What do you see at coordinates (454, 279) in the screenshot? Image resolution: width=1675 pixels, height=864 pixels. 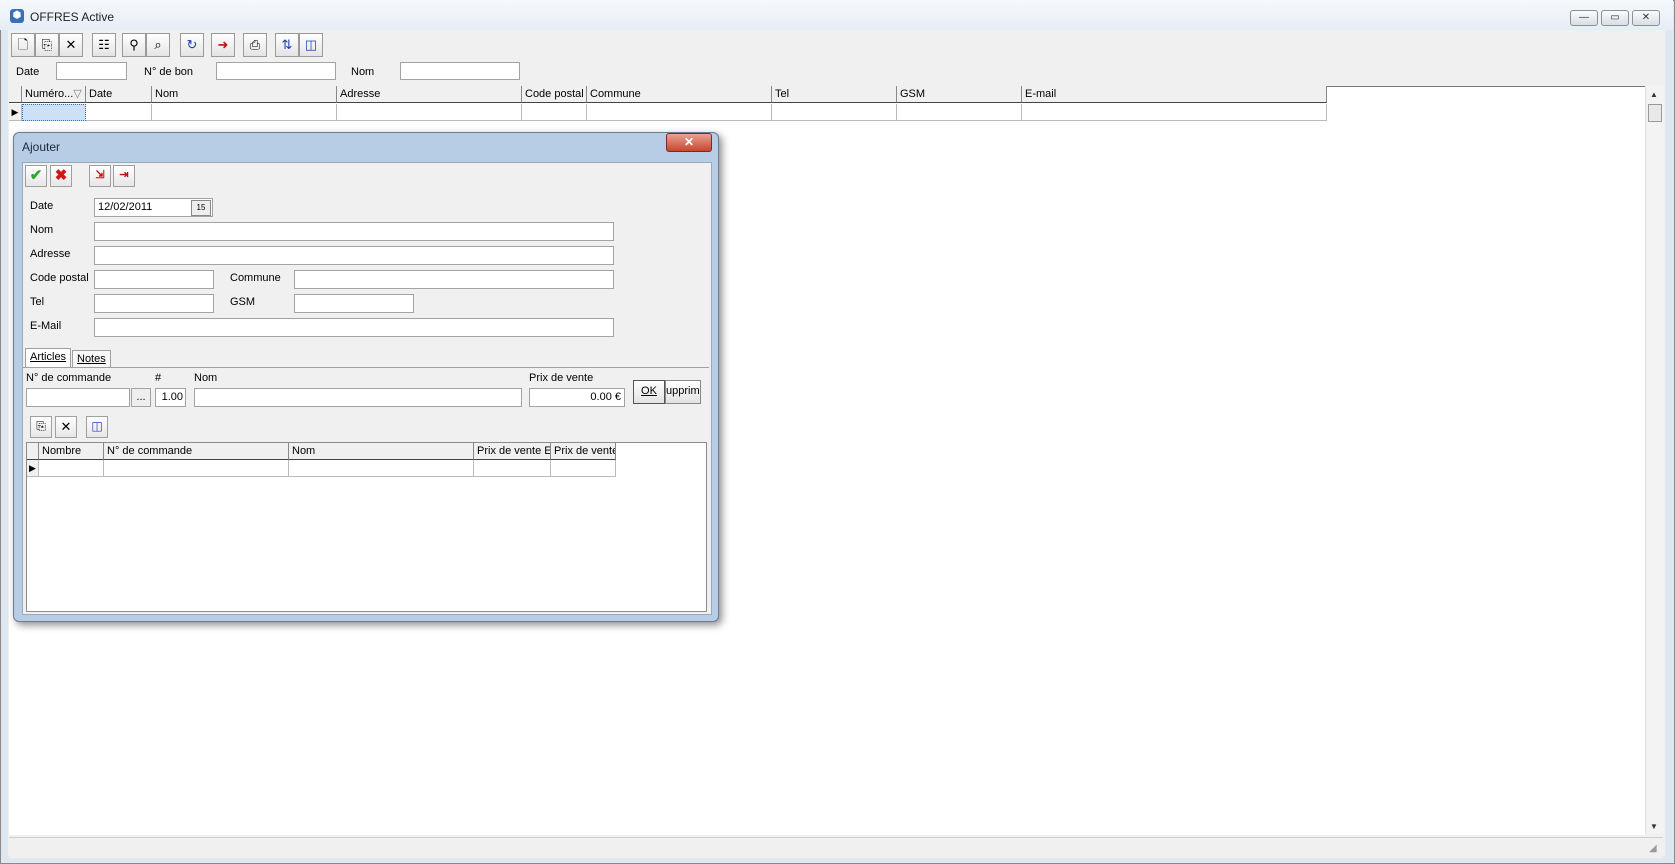 I see `commune-field` at bounding box center [454, 279].